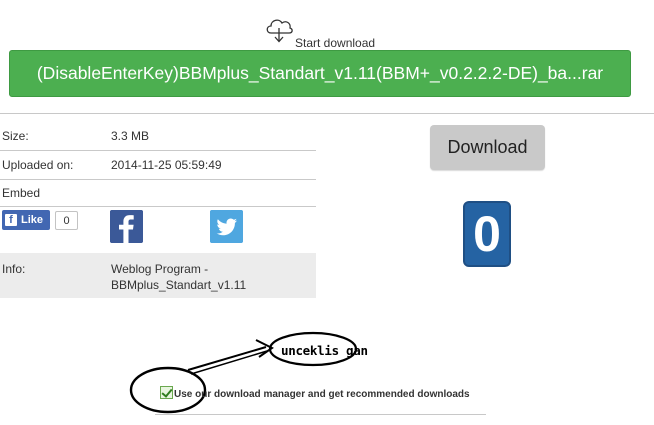 The height and width of the screenshot is (425, 654). I want to click on download-counter: 0, so click(487, 234).